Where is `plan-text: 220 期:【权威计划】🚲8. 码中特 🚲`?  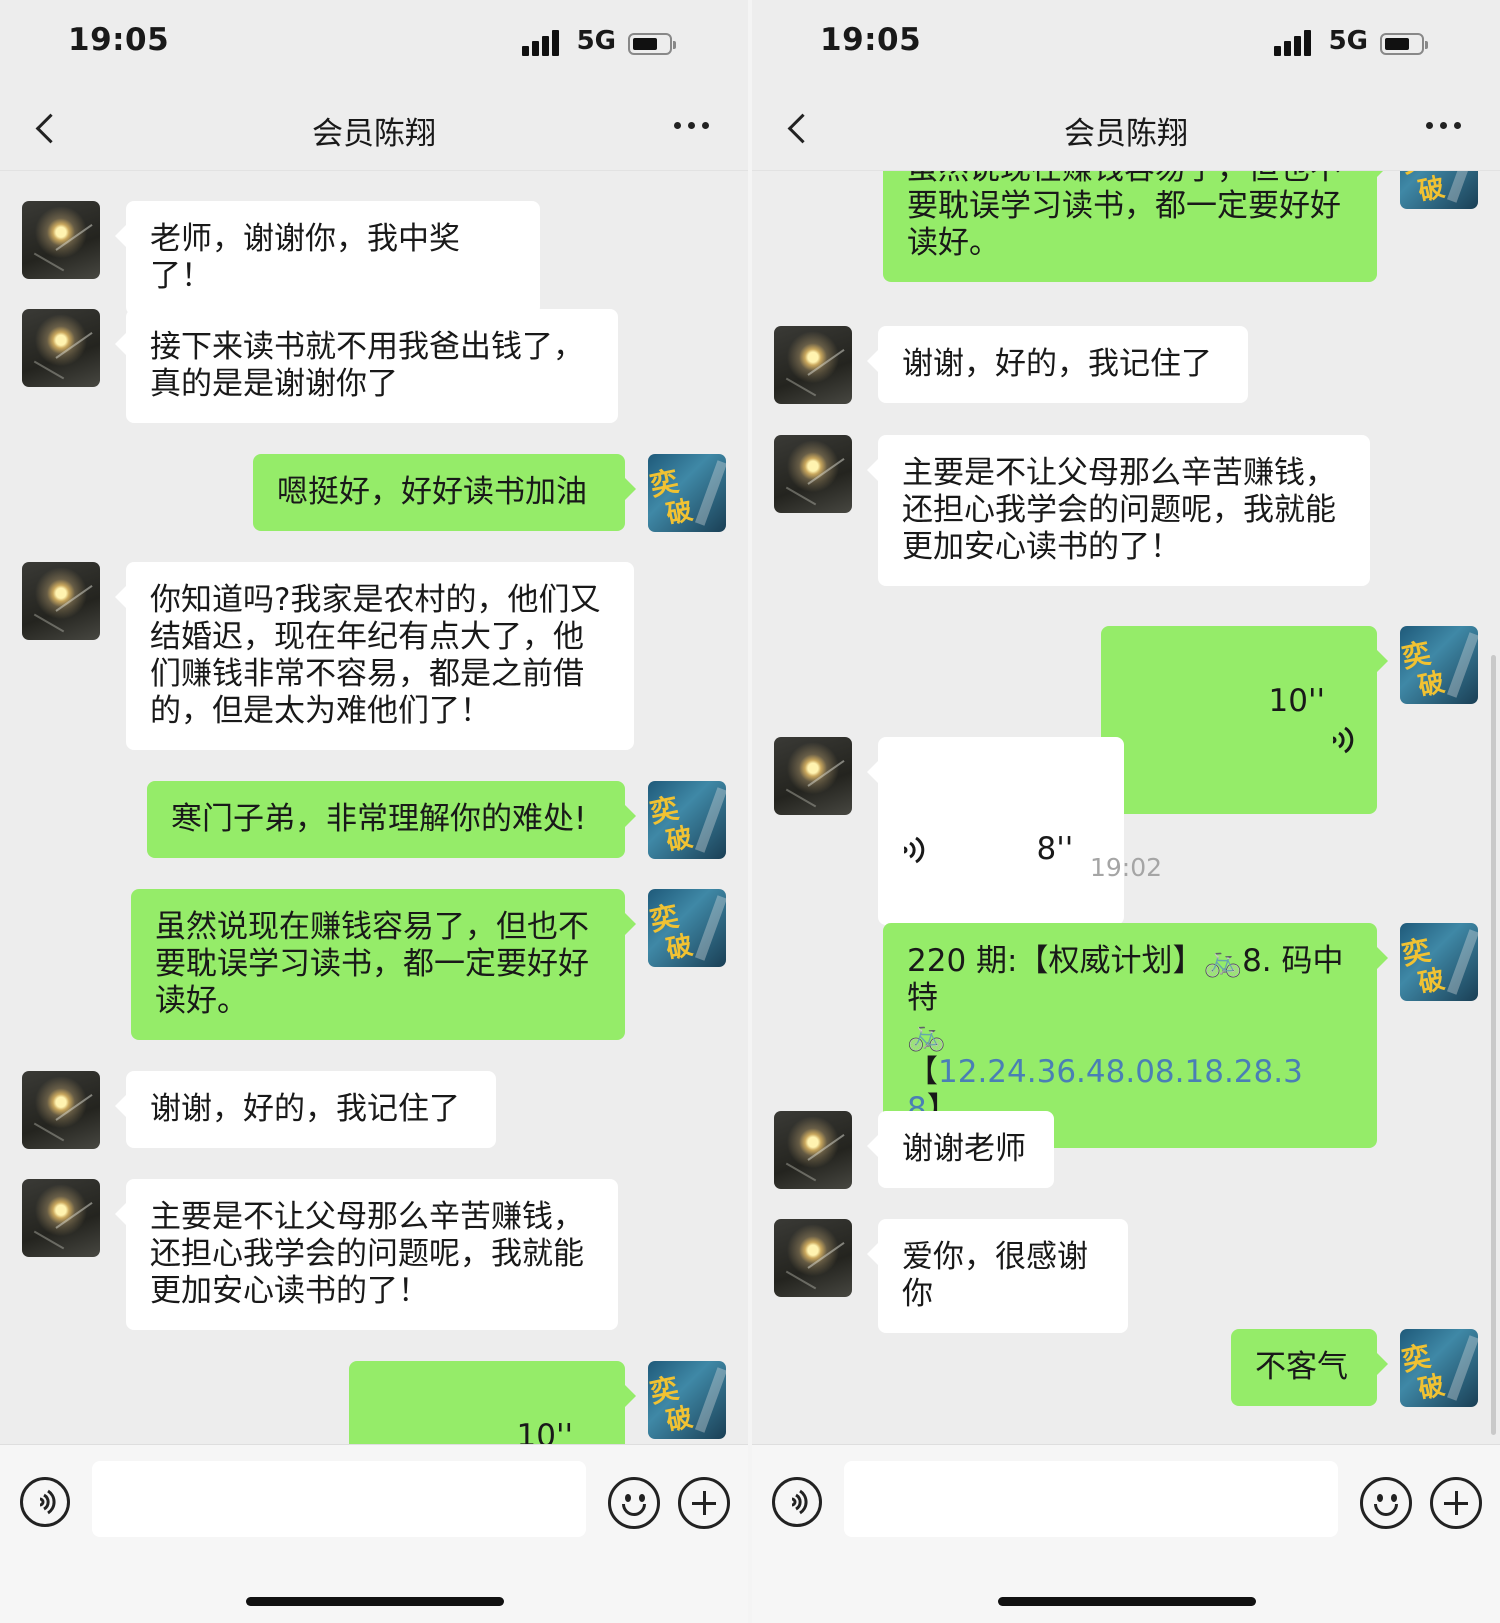
plan-text: 220 期:【权威计划】🚲8. 码中特 🚲 is located at coordinates (1125, 998).